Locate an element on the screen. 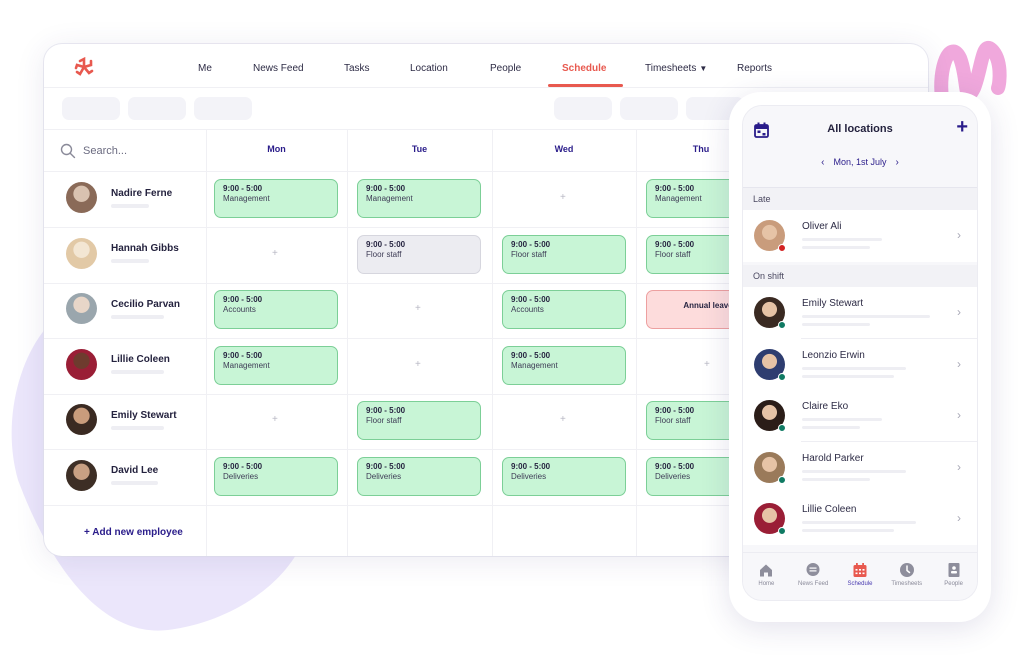  tab-label: Home is located at coordinates (766, 584).